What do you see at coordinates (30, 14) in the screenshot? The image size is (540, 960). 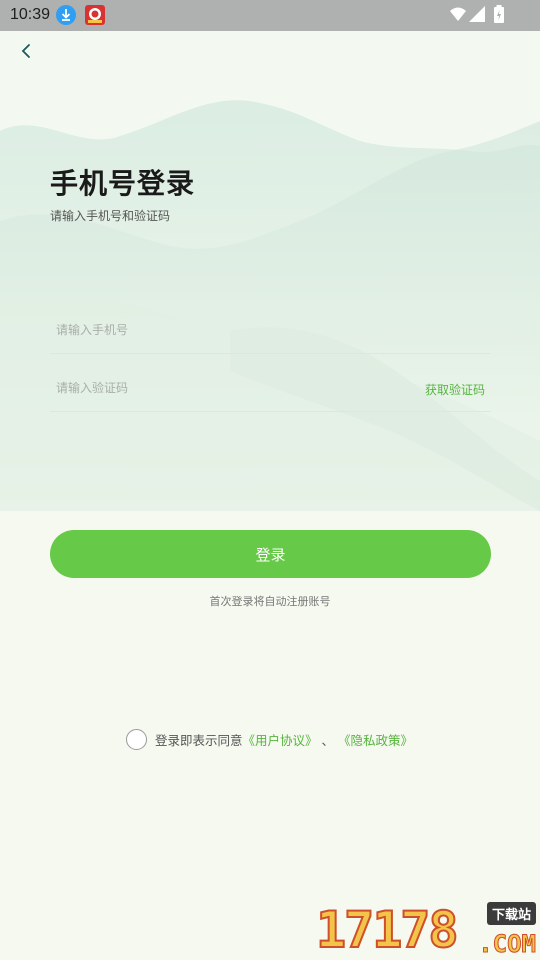 I see `status-time: 10:39` at bounding box center [30, 14].